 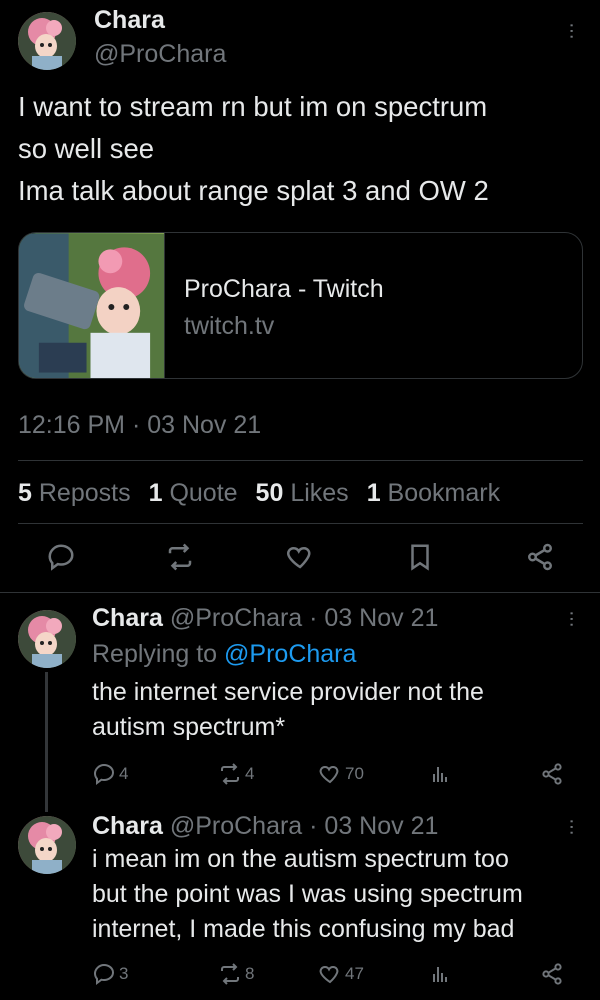 I want to click on like-button, so click(x=300, y=557).